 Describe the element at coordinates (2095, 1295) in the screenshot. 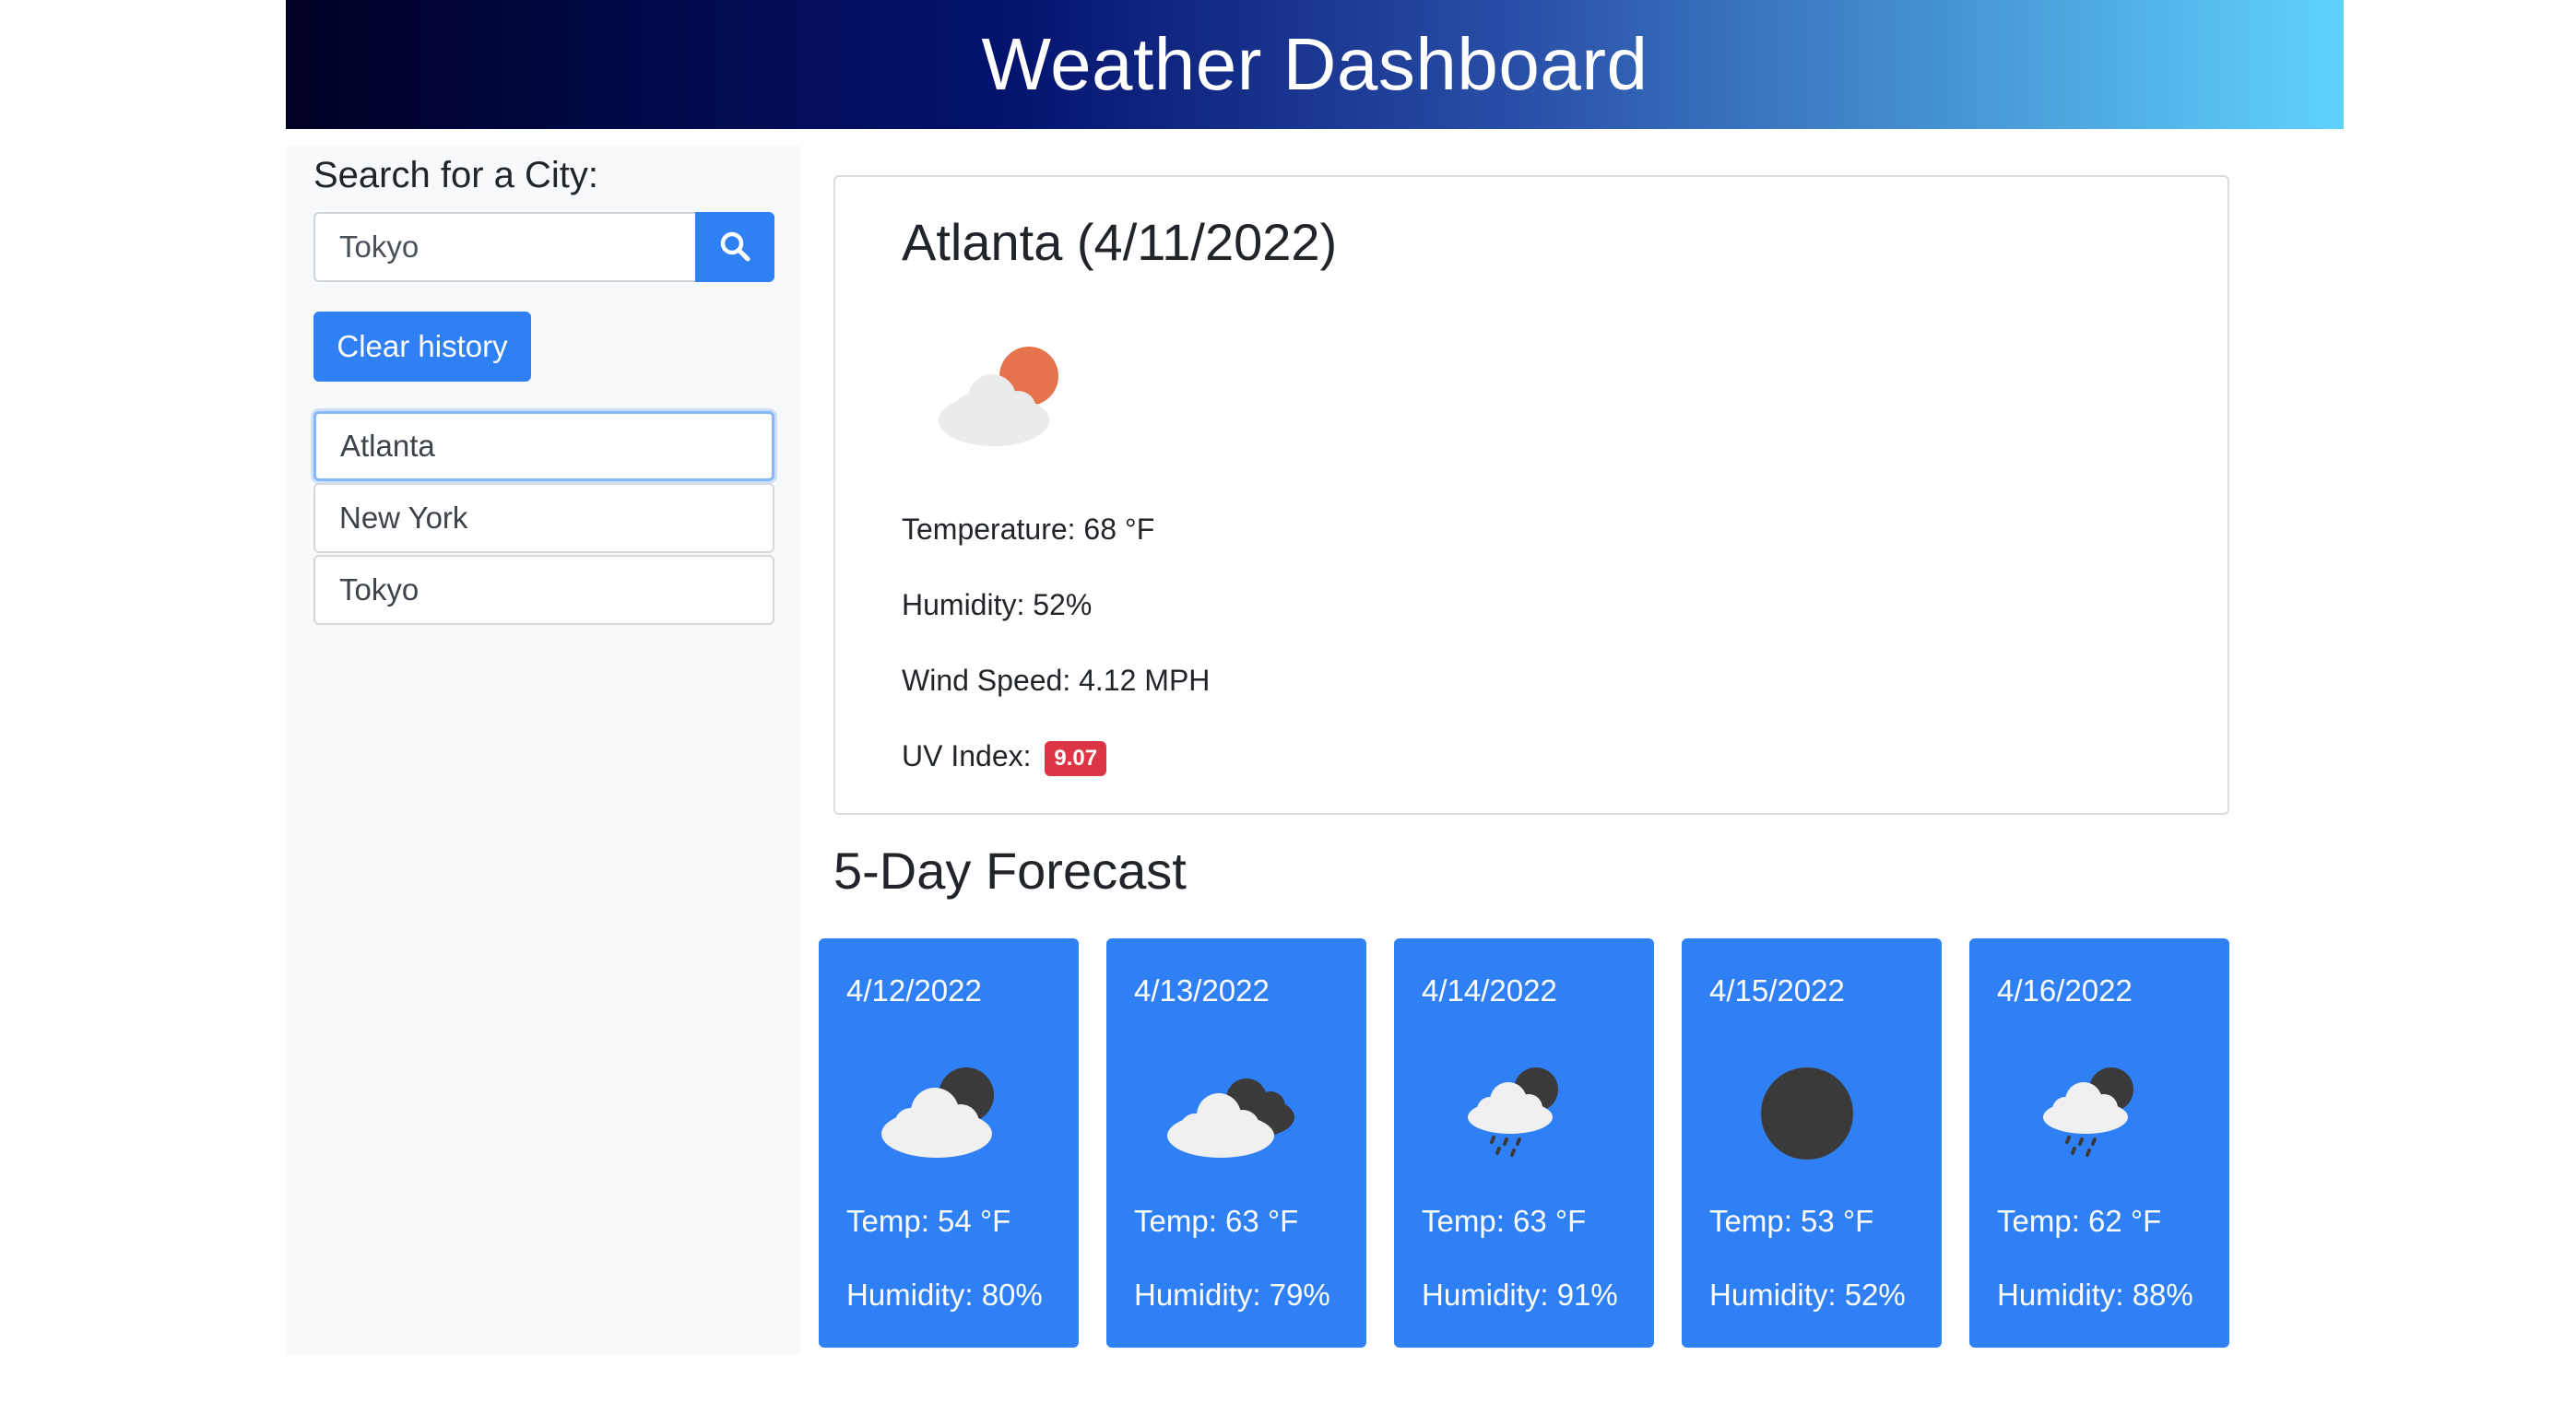

I see `forecast-humidity: Humidity: 88%` at that location.